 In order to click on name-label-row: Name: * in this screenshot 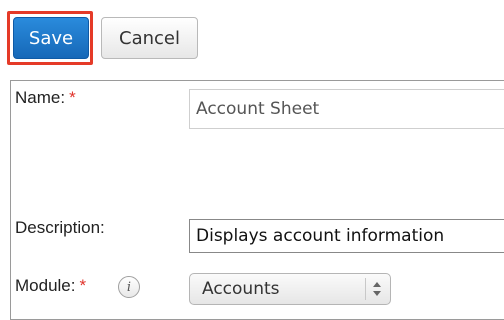, I will do `click(45, 98)`.